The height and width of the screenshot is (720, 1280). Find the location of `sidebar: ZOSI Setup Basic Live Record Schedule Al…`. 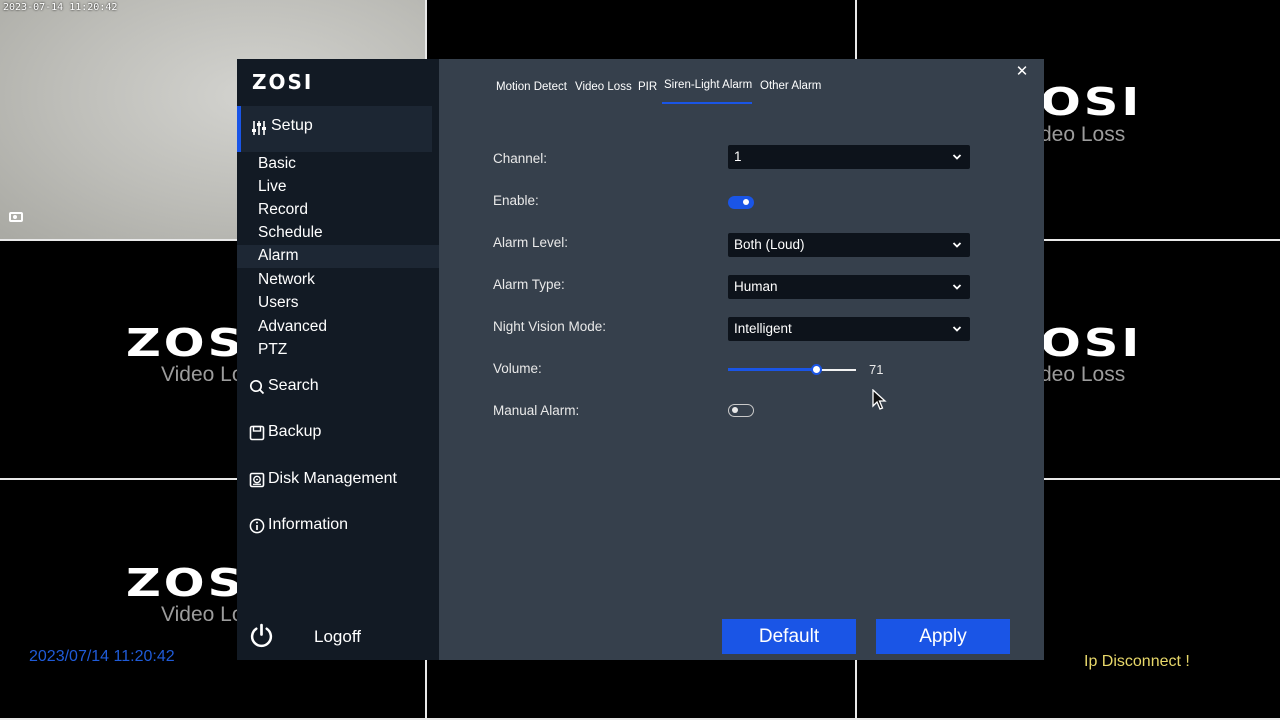

sidebar: ZOSI Setup Basic Live Record Schedule Al… is located at coordinates (338, 359).